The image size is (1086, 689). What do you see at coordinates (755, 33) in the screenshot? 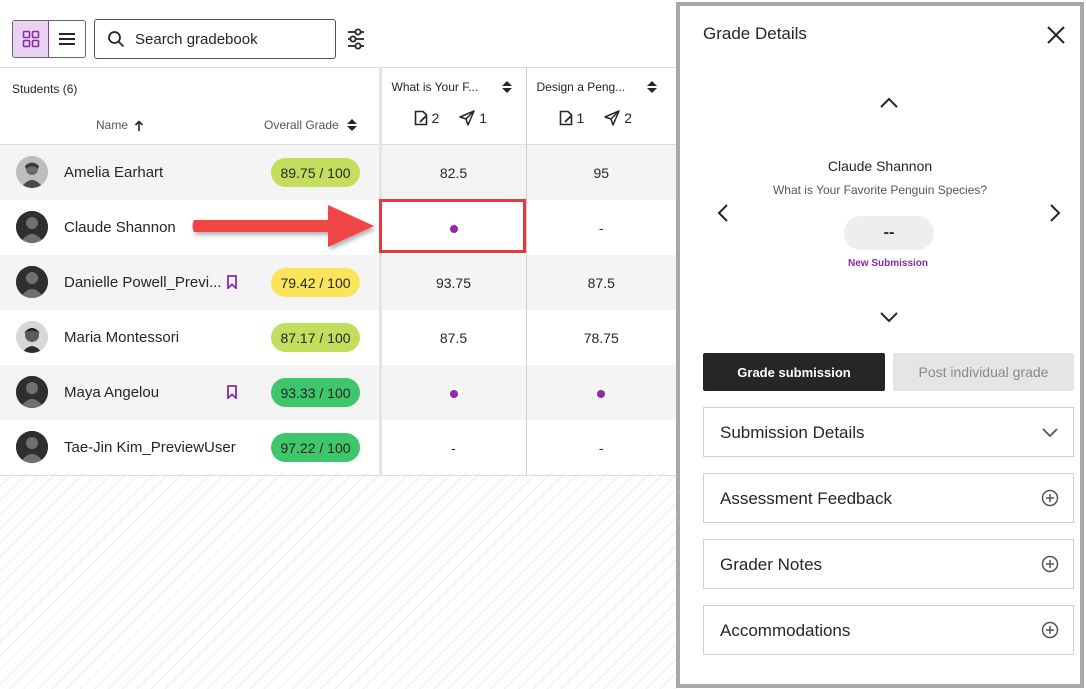
I see `panel-title: Grade Details` at bounding box center [755, 33].